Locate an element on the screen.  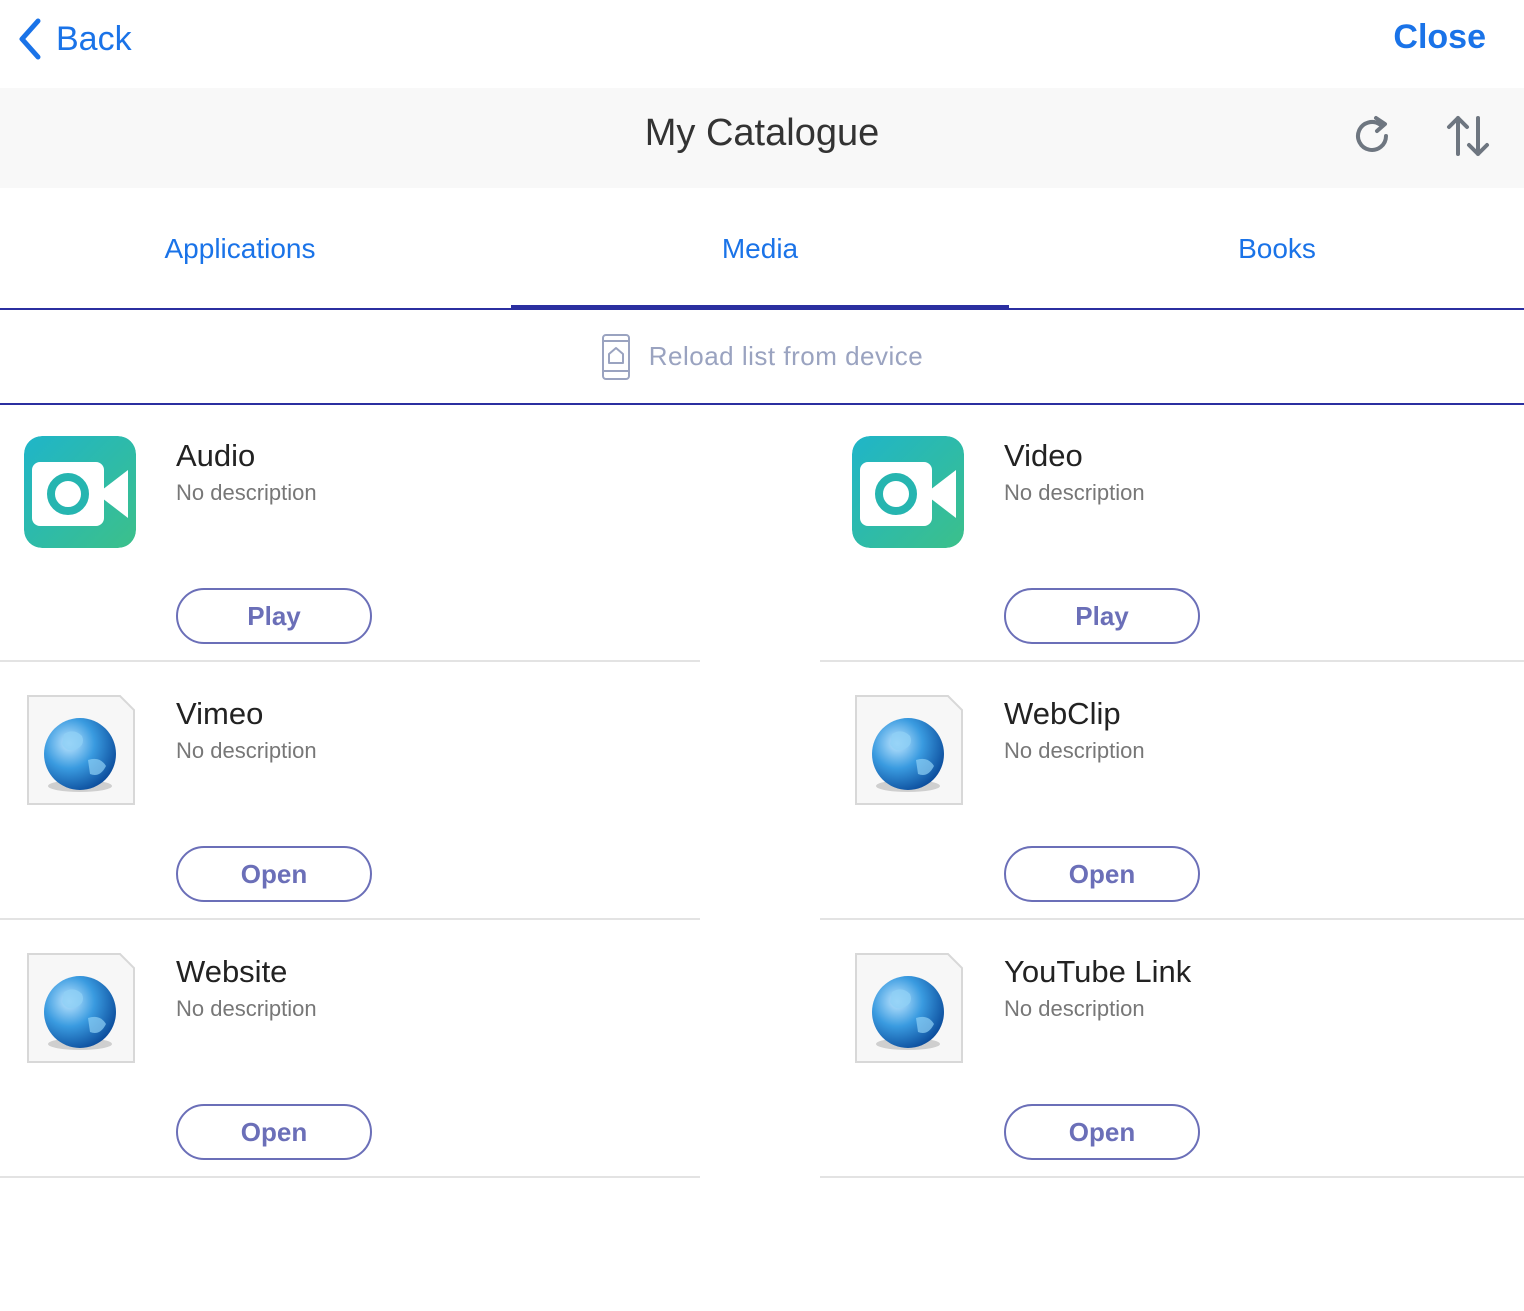
refresh-icon is located at coordinates (1372, 136).